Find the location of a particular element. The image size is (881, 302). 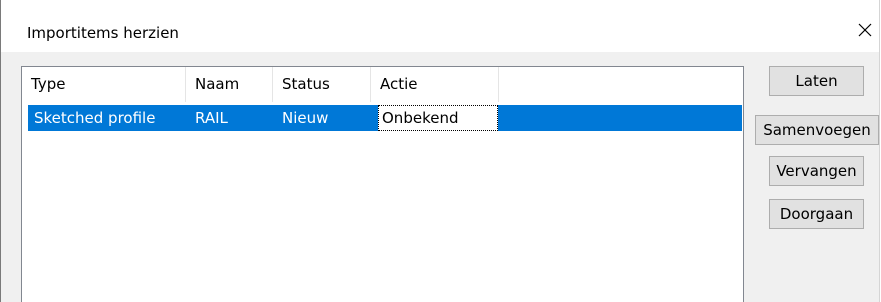

list-header: Type Naam Status Actie is located at coordinates (382, 84).